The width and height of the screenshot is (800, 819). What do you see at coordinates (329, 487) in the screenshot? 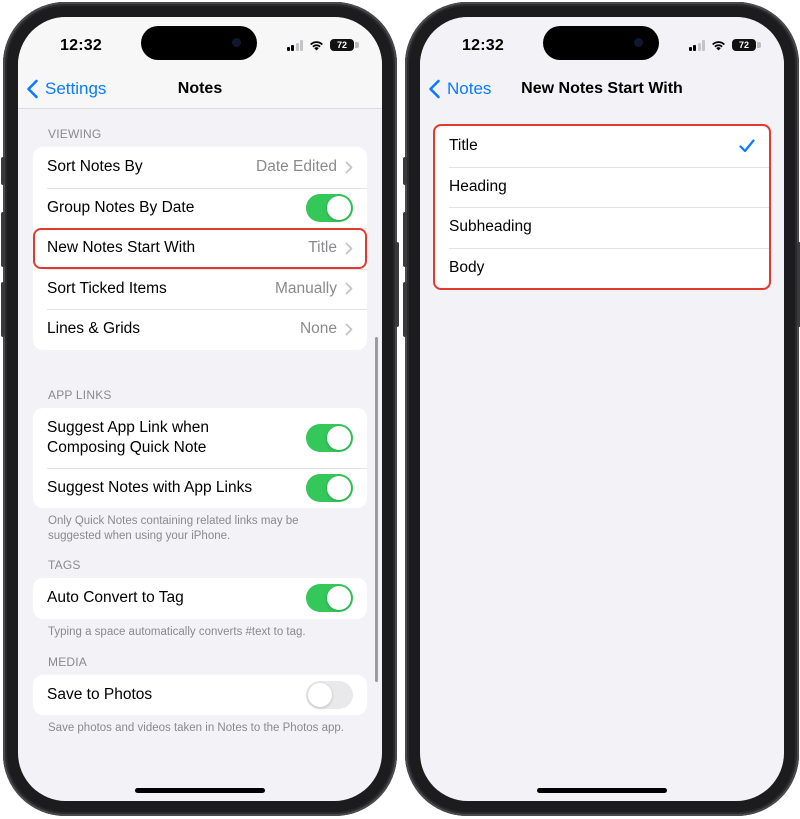
I see `suggest-notes-with-app-links-toggle` at bounding box center [329, 487].